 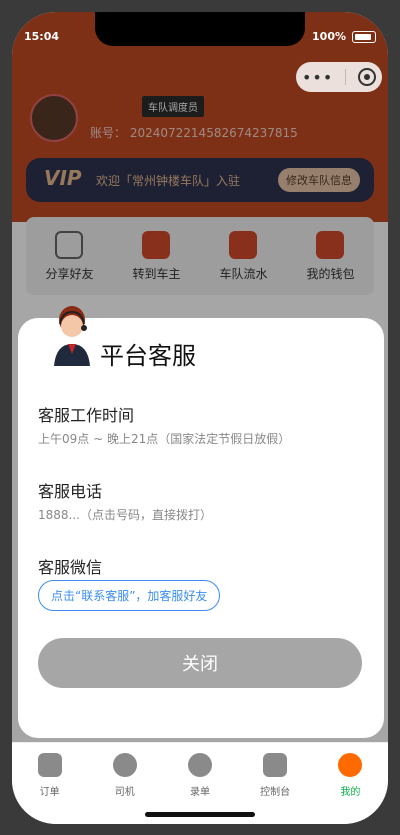 I want to click on steering-wheel-icon, so click(x=124, y=765).